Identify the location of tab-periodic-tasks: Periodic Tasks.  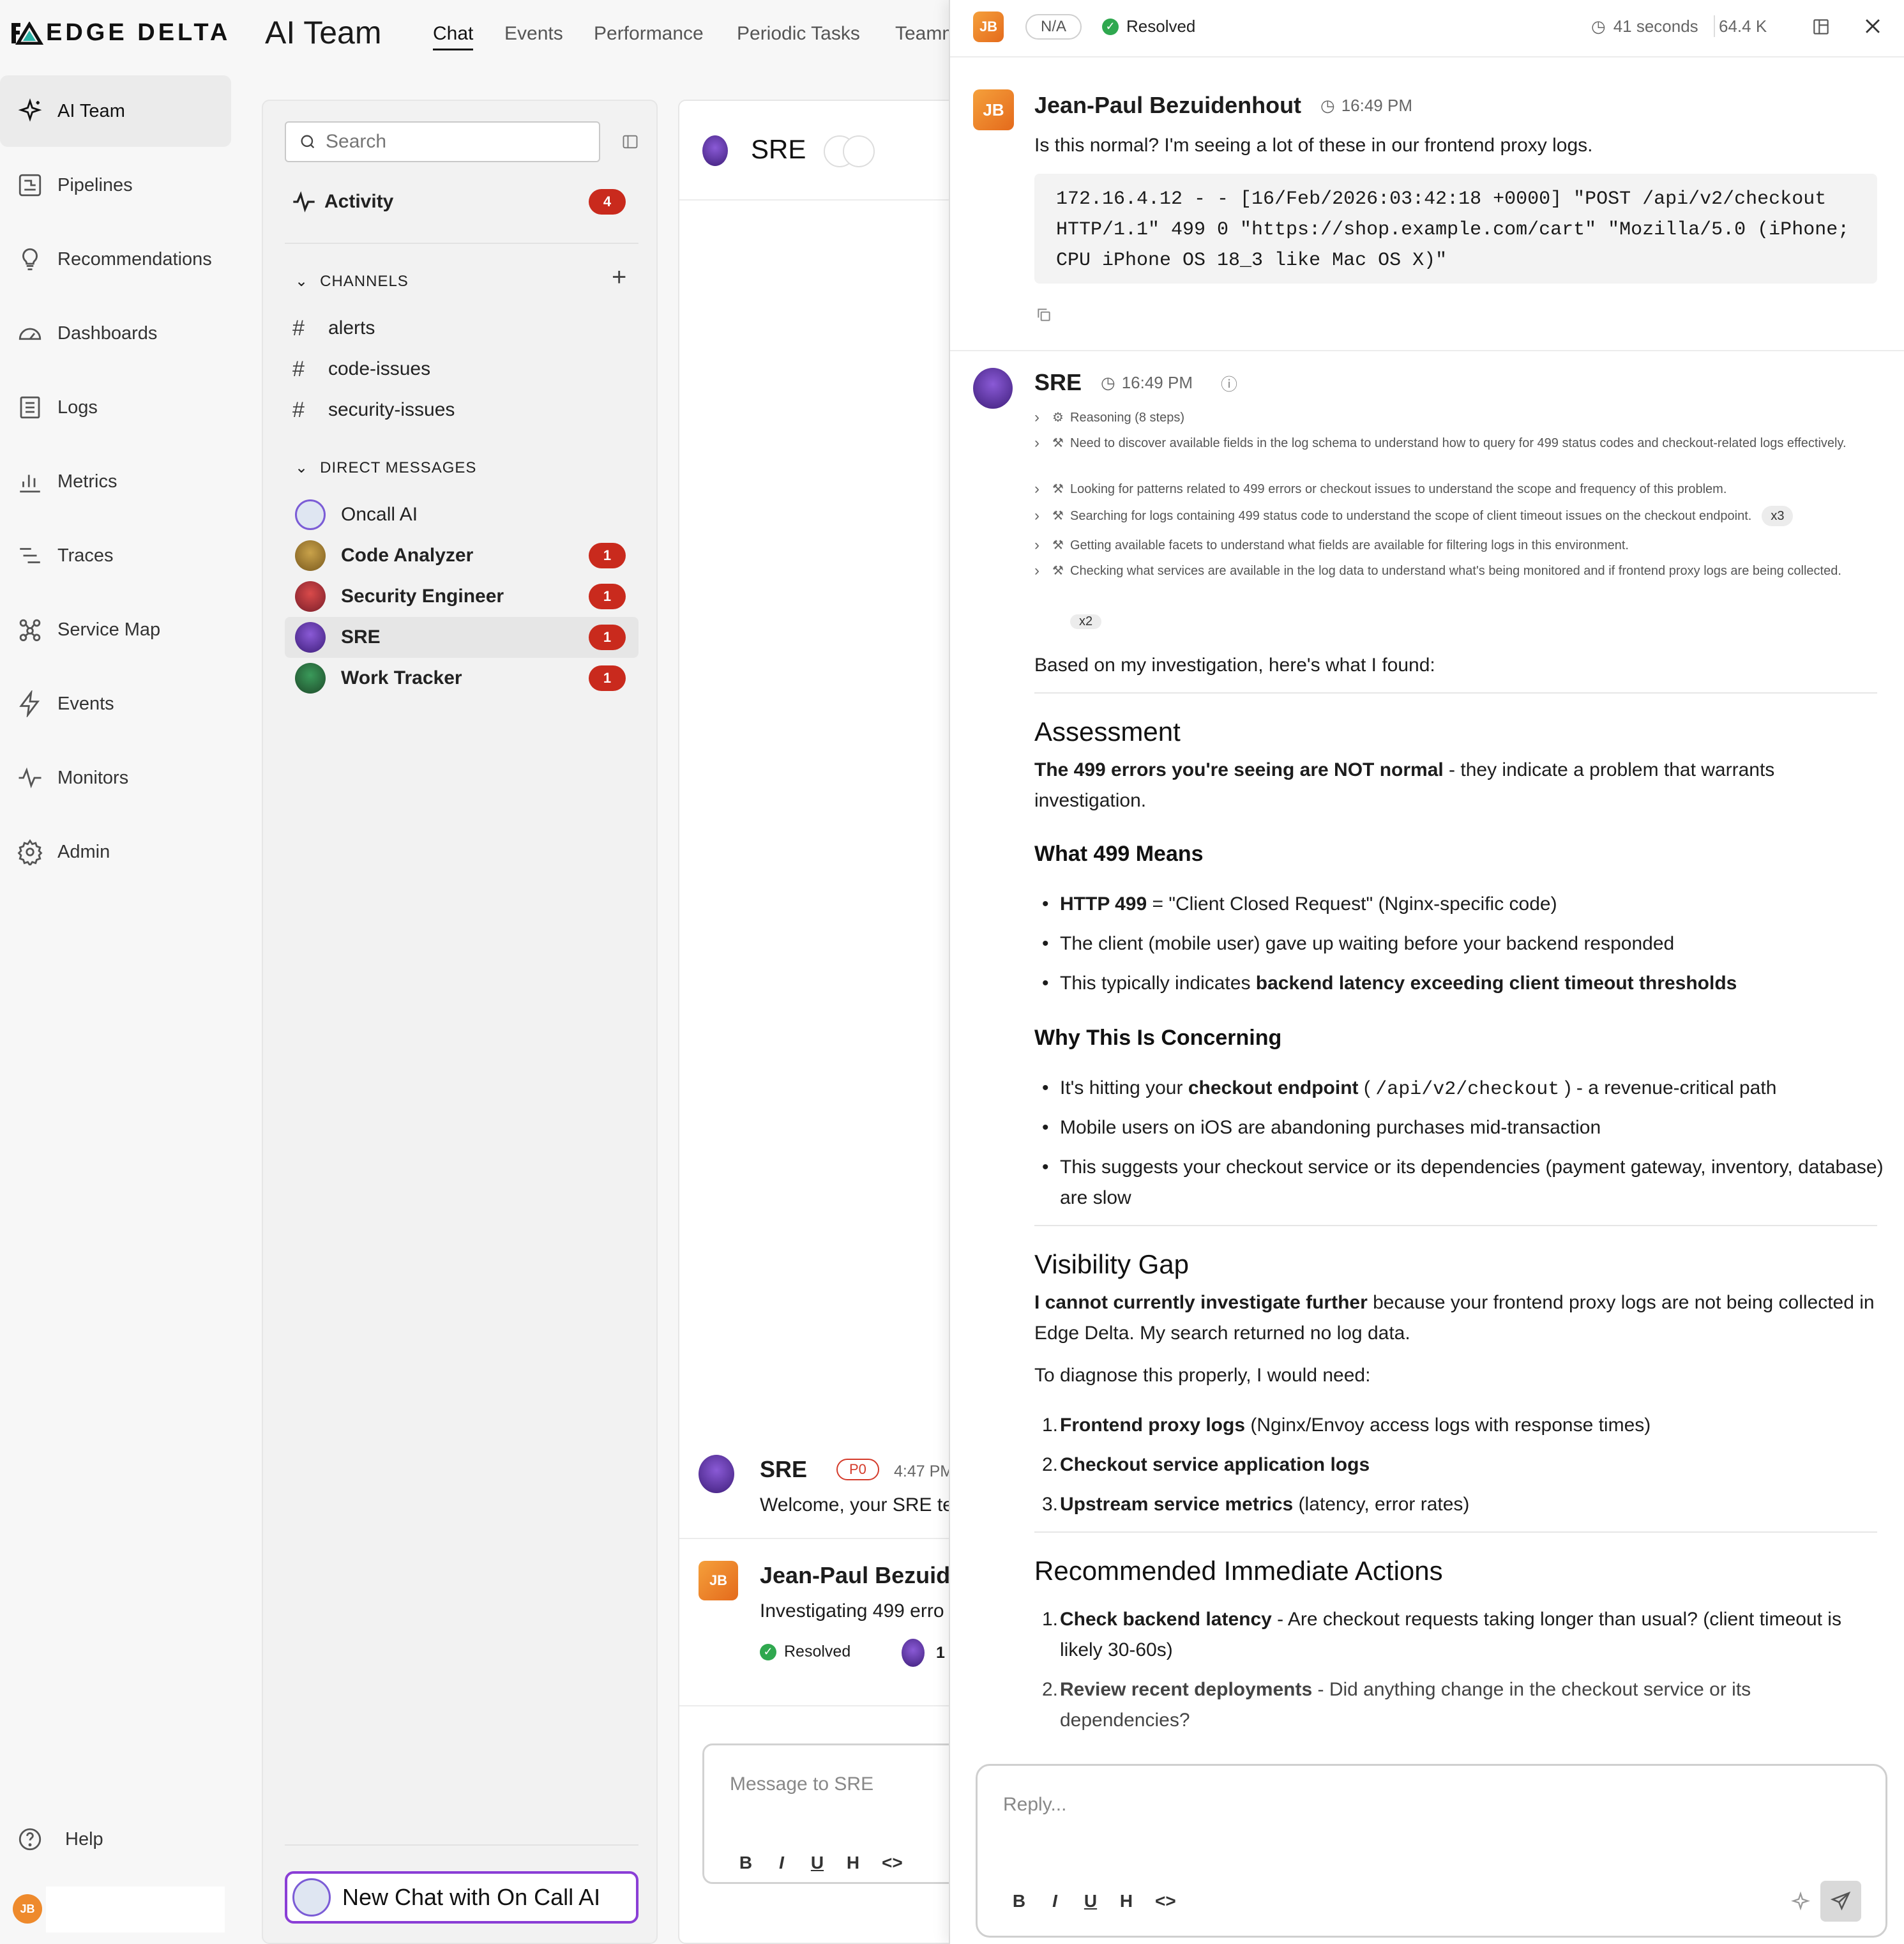
(798, 34).